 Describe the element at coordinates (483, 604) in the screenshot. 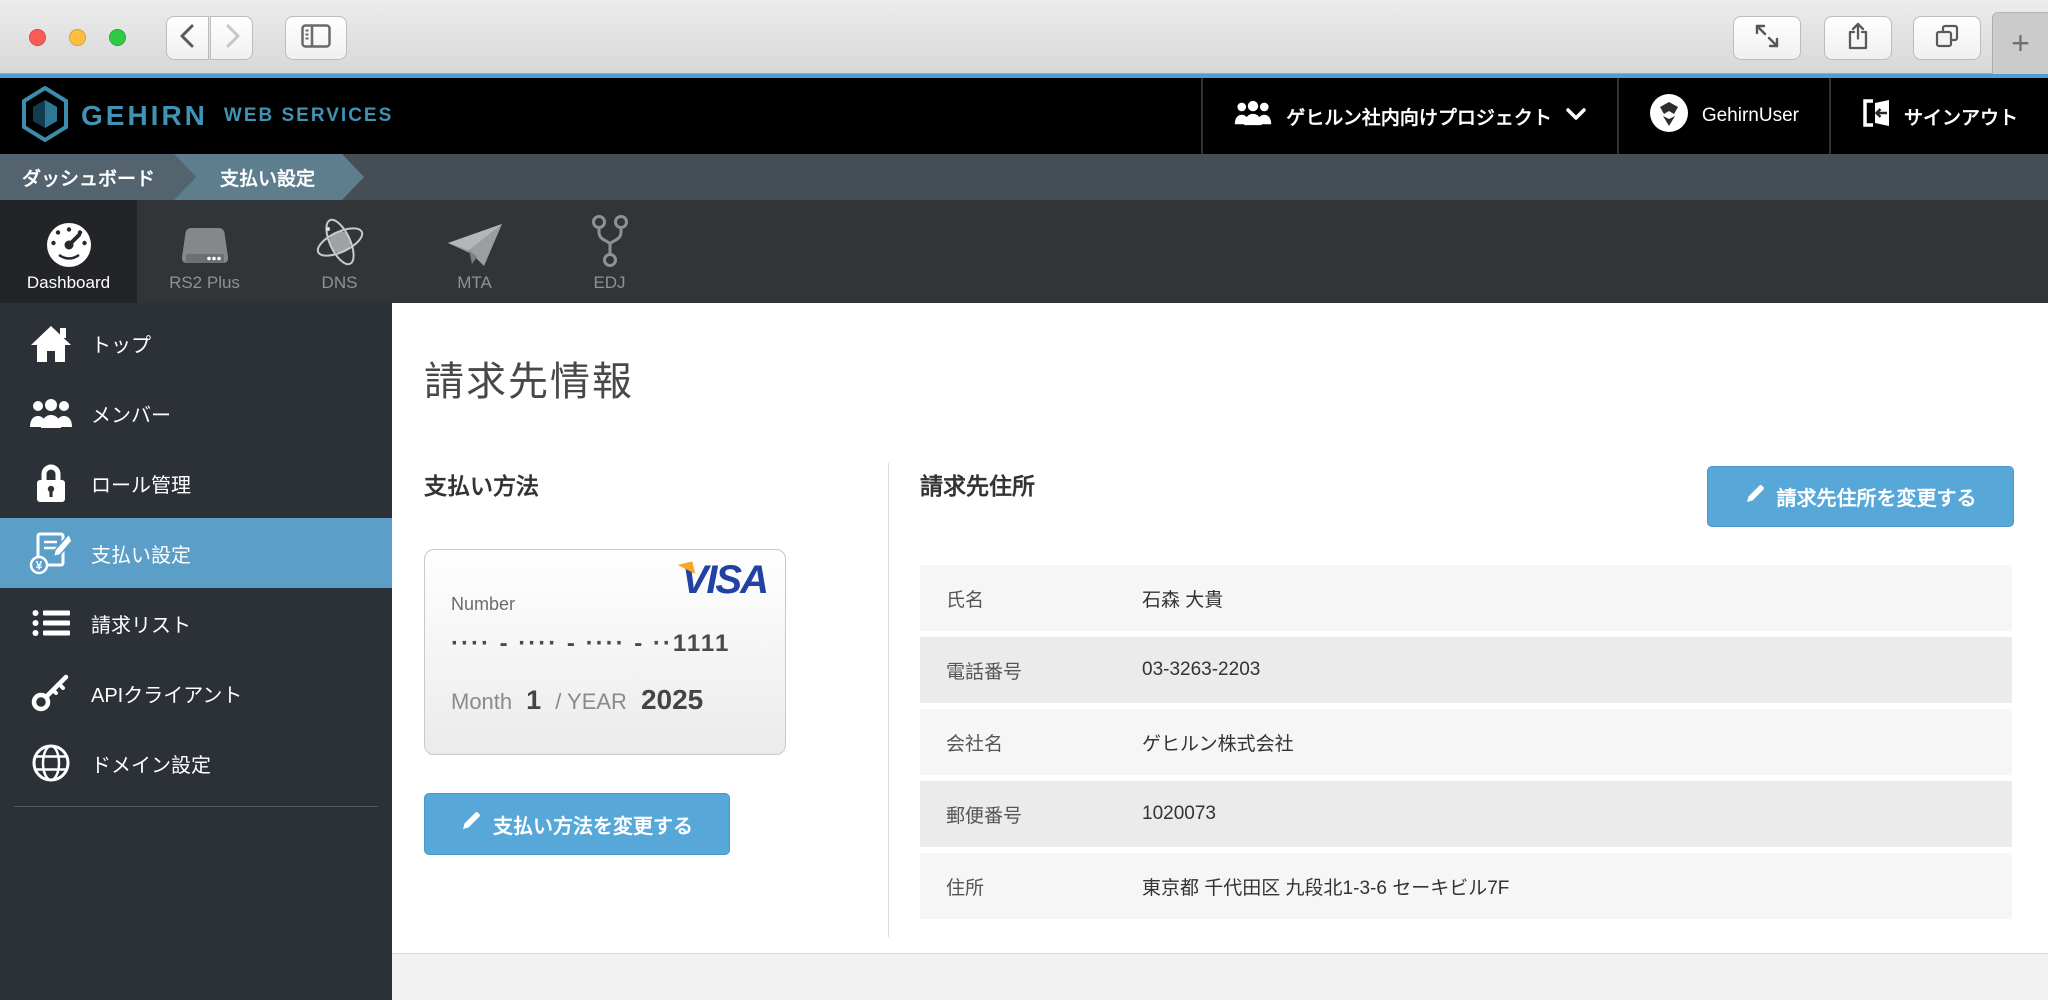

I see `card-number-label: Number` at that location.